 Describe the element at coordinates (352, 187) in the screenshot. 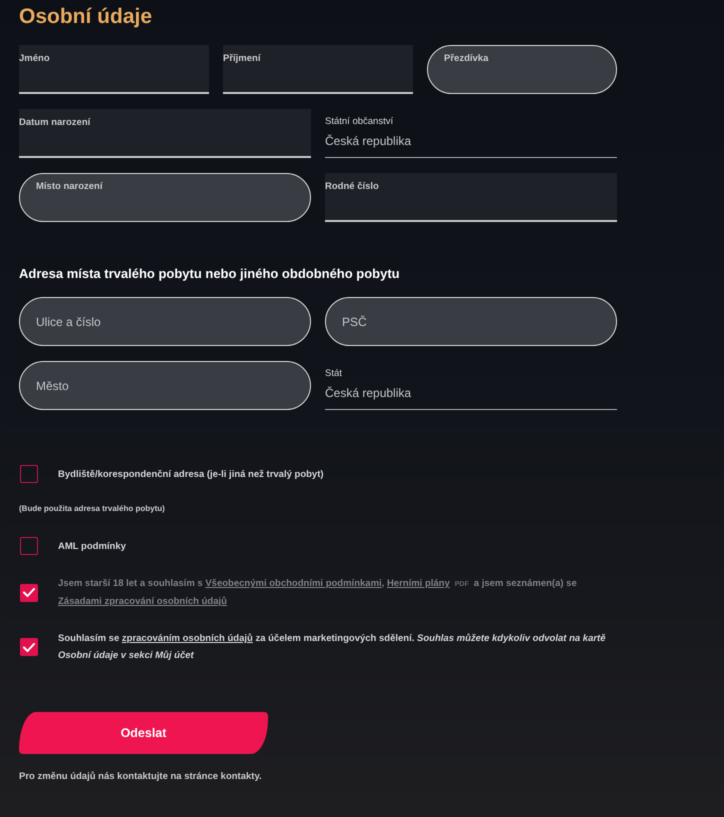

I see `field-label: Rodné číslo` at that location.